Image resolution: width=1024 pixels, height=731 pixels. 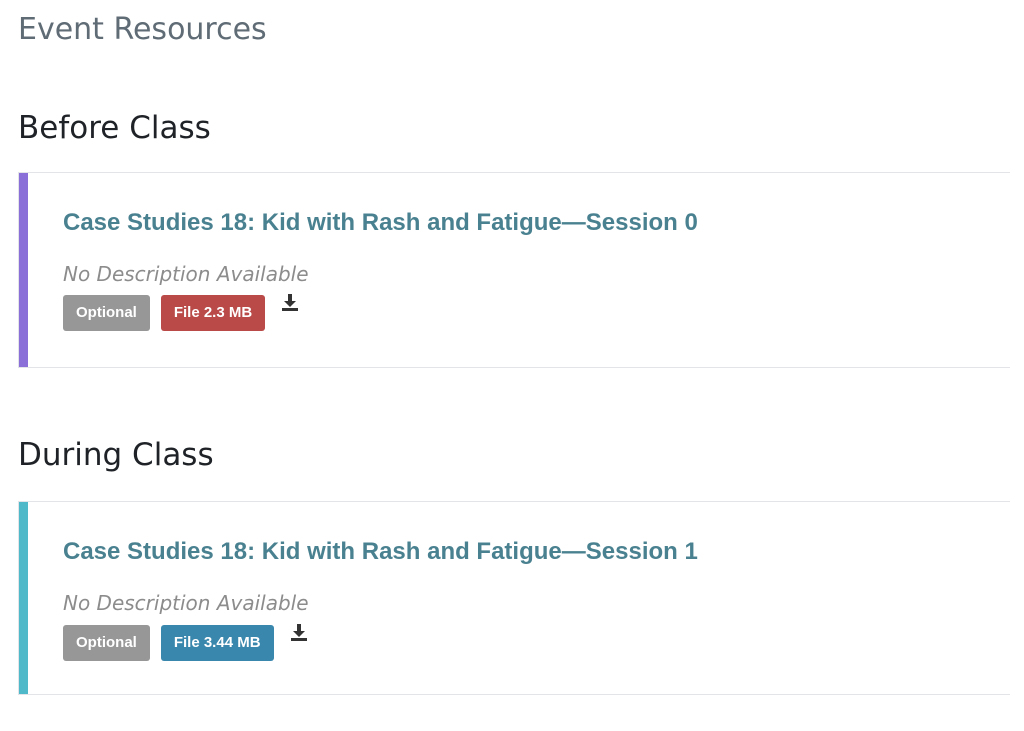 I want to click on resource-badges: Optional File 2.3 MB, so click(x=181, y=312).